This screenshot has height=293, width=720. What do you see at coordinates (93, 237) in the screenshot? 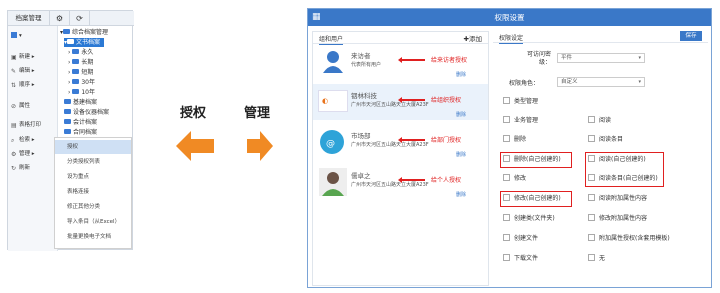
I see `menu-item-batch-replace: 批量更换电子文档` at bounding box center [93, 237].